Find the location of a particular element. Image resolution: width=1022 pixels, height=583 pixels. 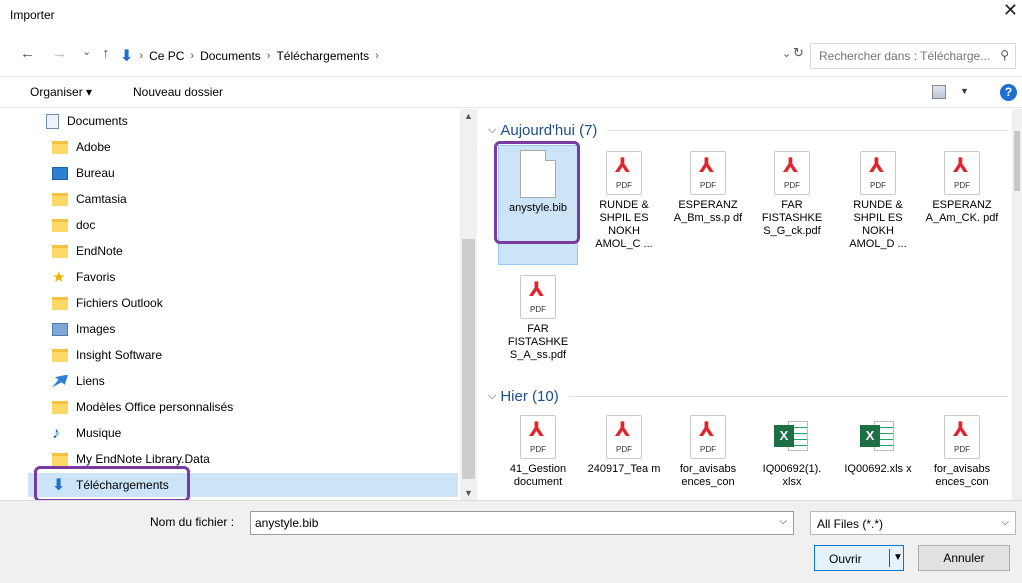

recent-locations-icon: ⌄ is located at coordinates (86, 51).